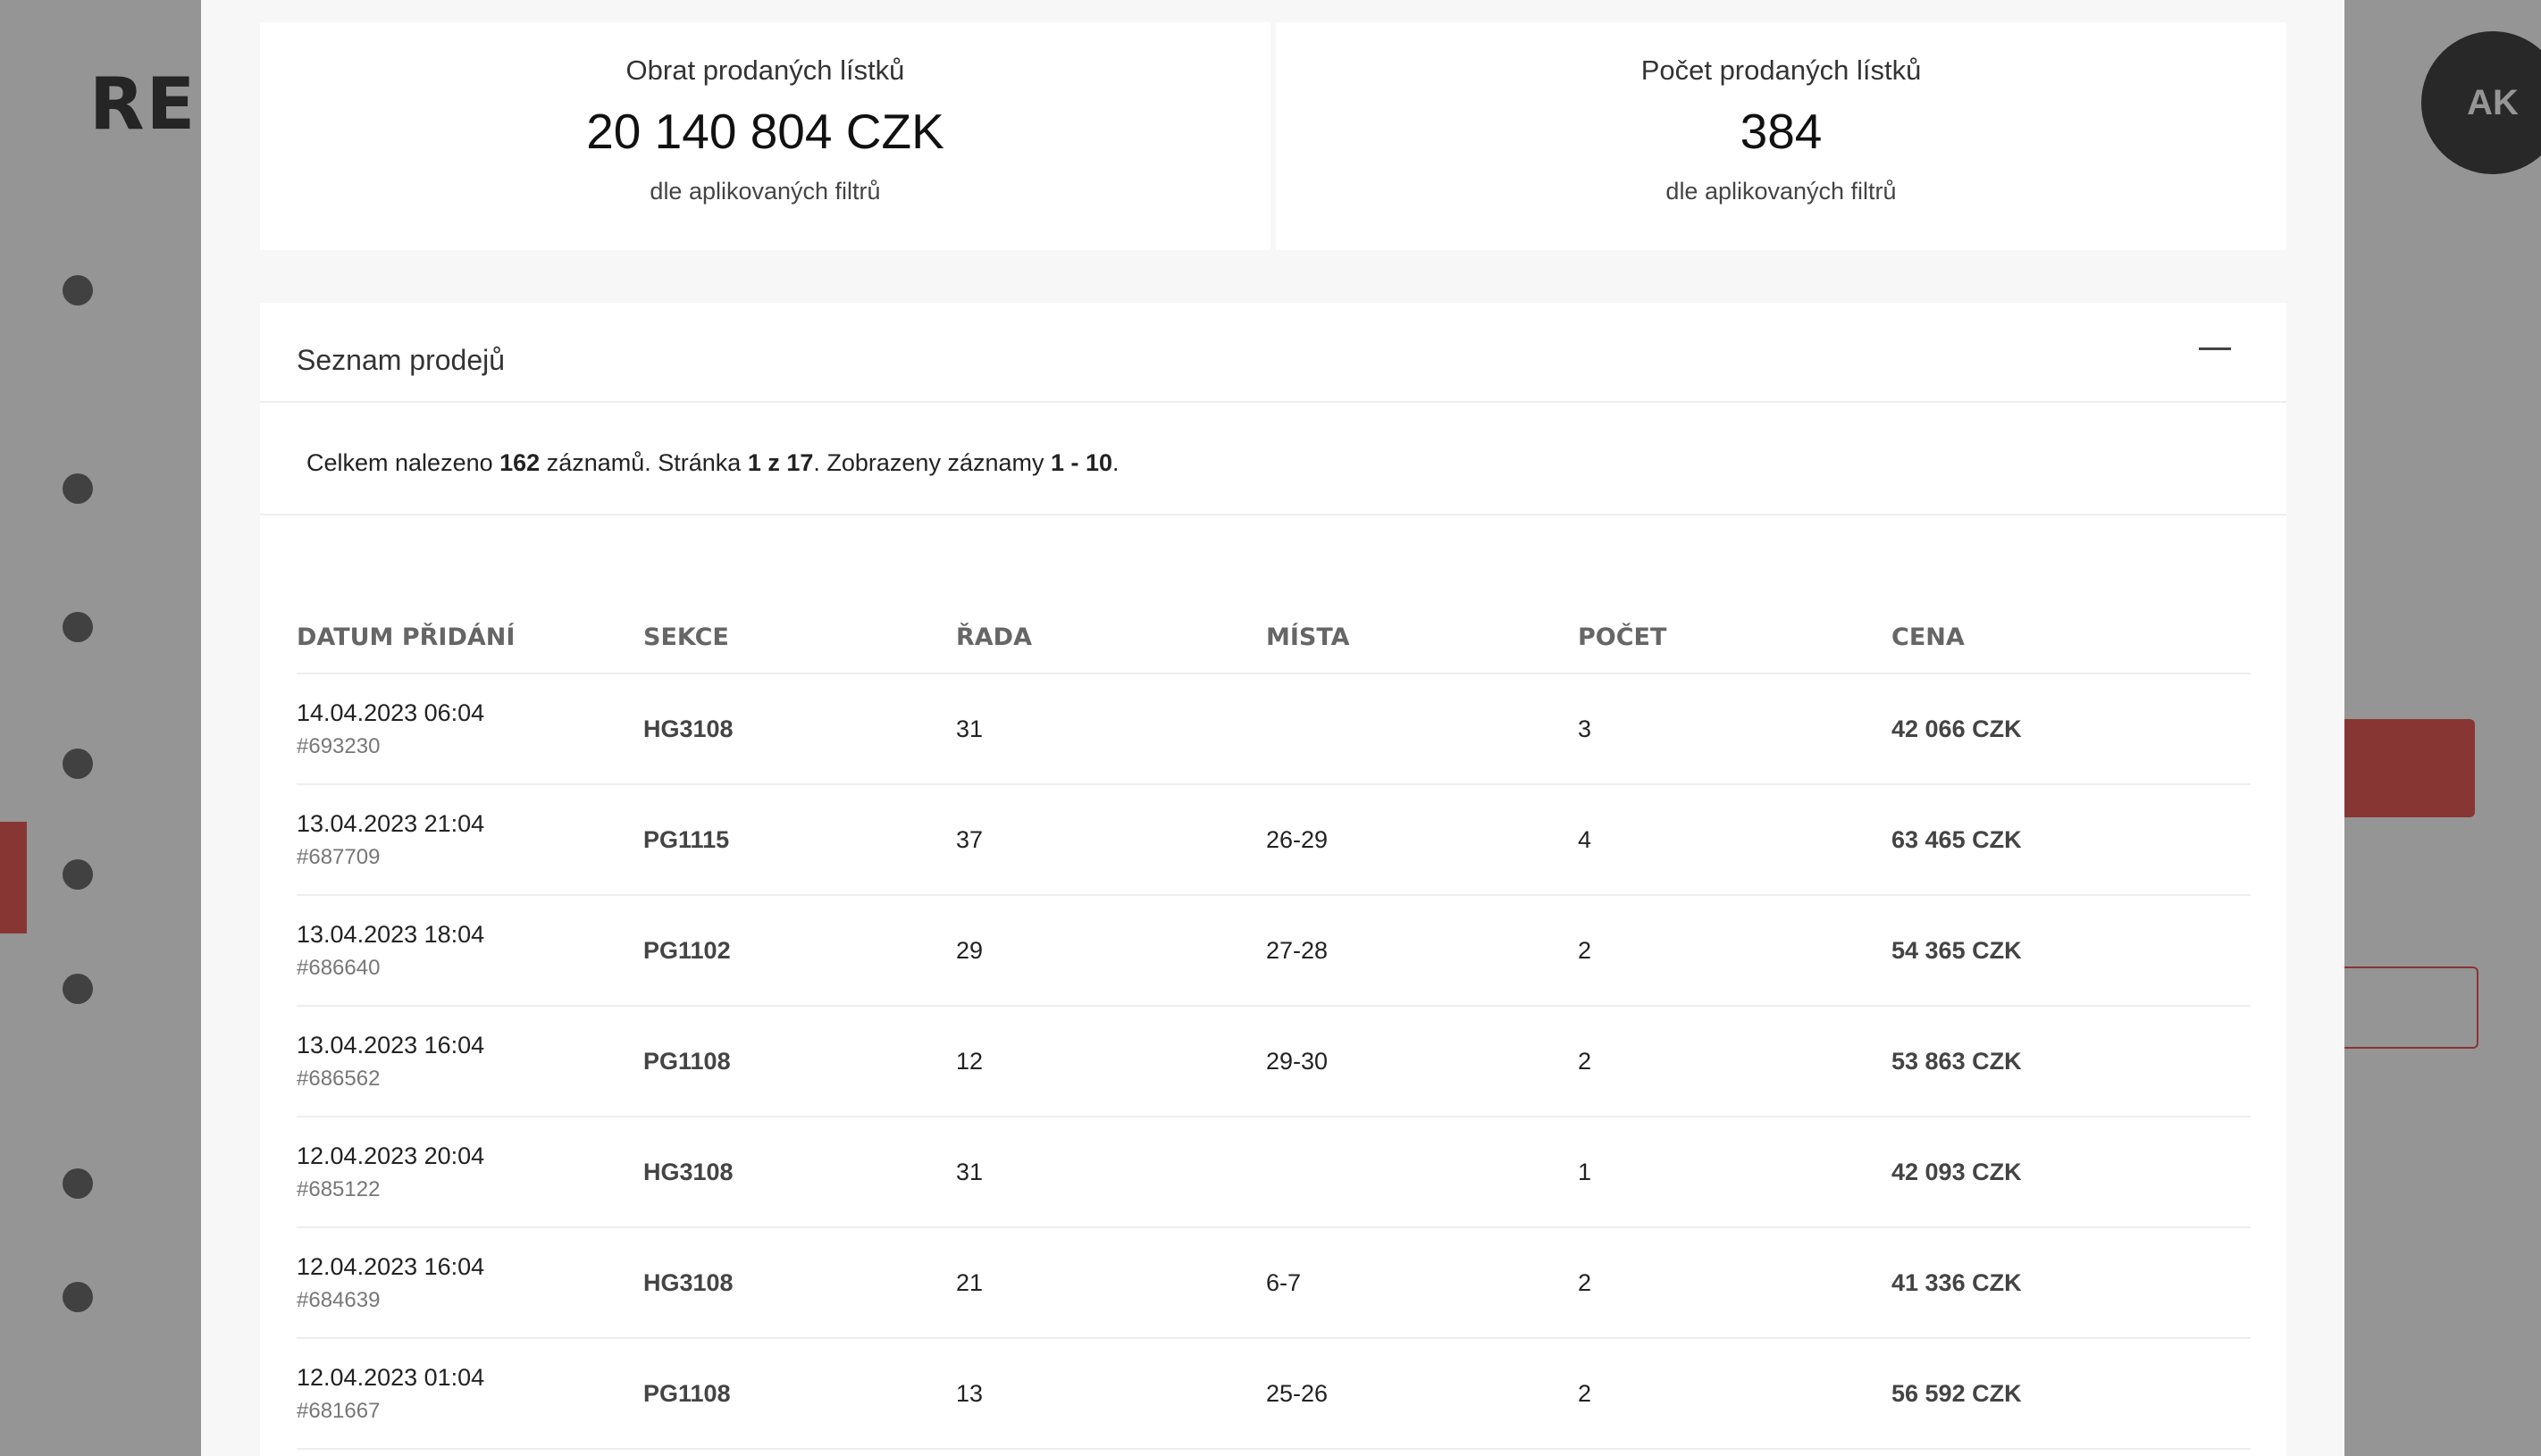  I want to click on cell-price: 63 465 CZK, so click(2071, 840).